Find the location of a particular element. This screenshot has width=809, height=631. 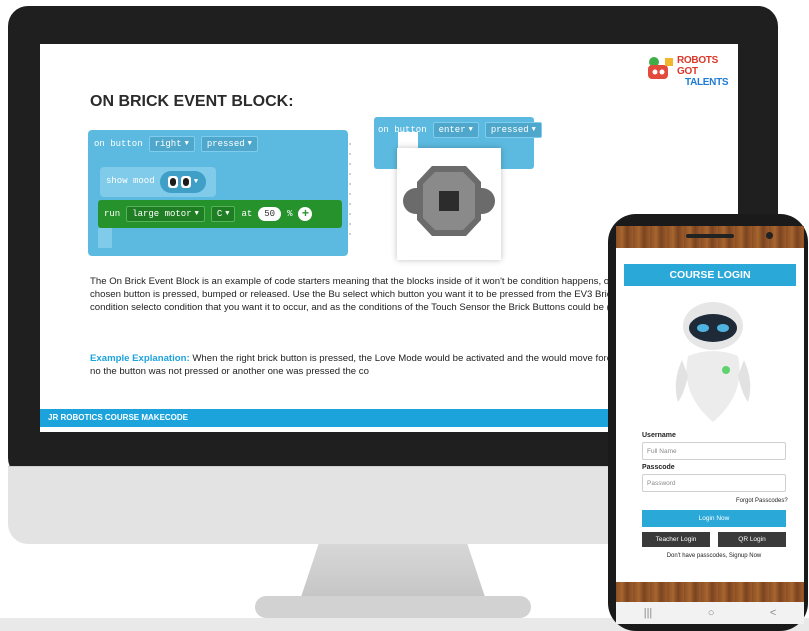

qr-login-button: QR Login is located at coordinates (752, 539).